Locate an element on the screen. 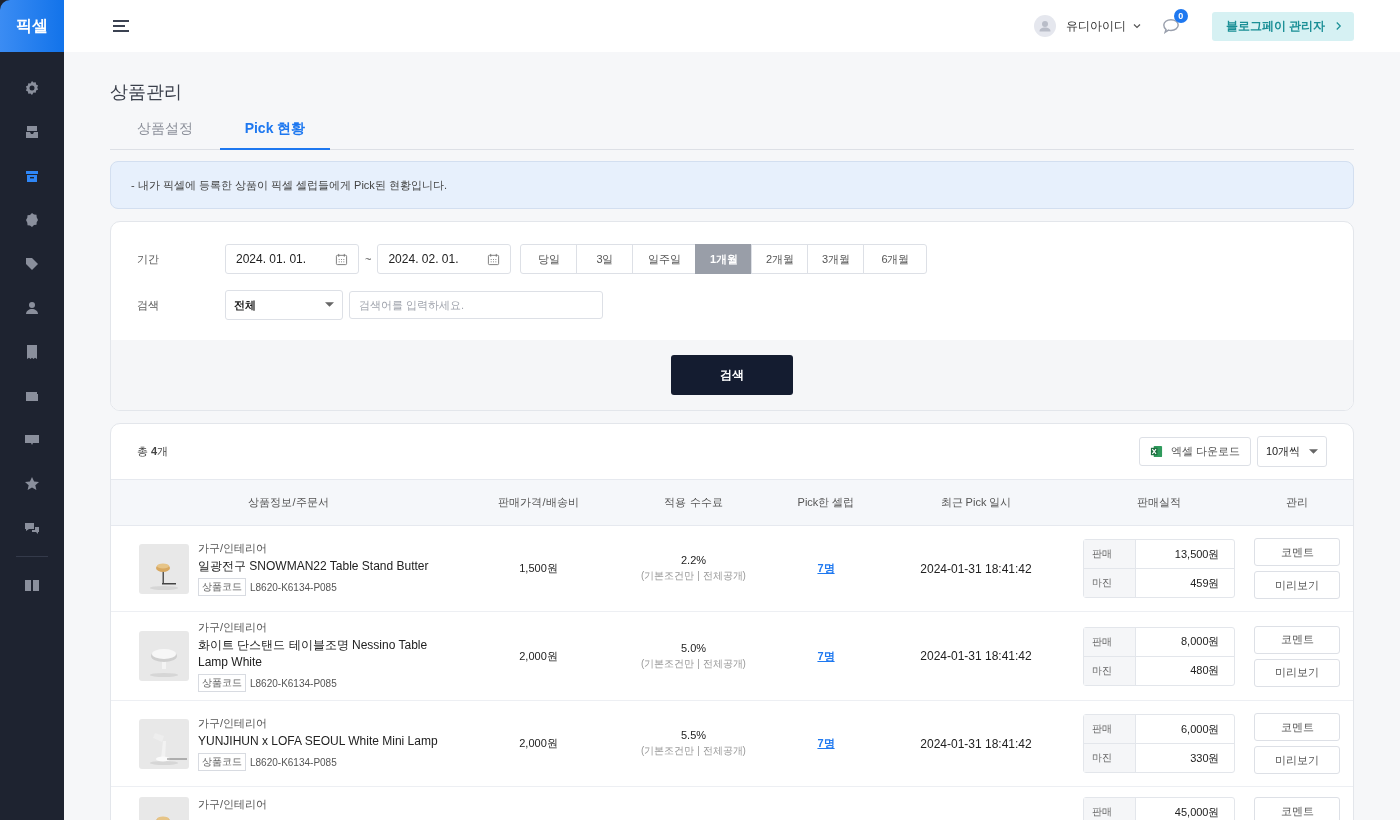 Image resolution: width=1400 pixels, height=820 pixels. search-field: 검색어를 입력하세요. is located at coordinates (476, 305).